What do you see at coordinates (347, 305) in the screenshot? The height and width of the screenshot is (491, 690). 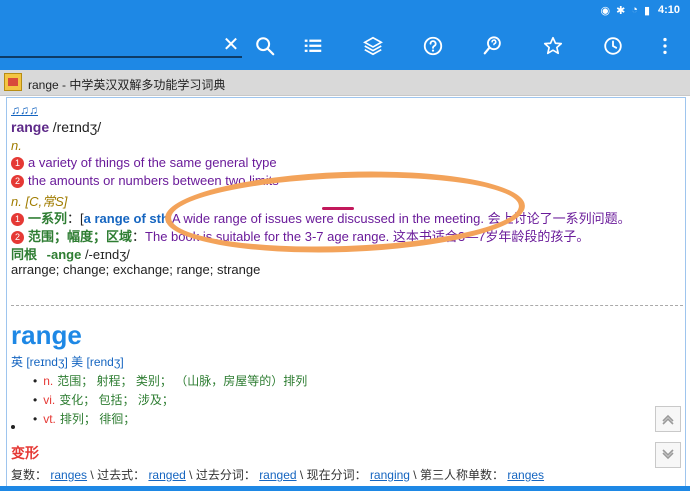 I see `divider` at bounding box center [347, 305].